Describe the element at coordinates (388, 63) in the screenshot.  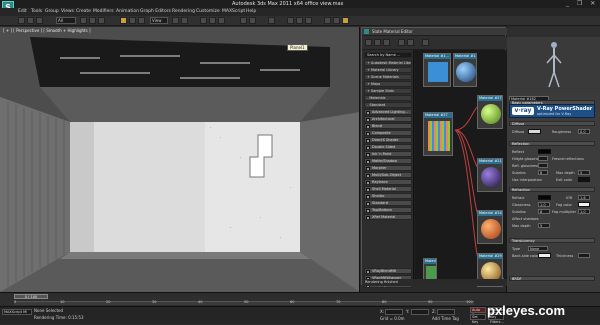
I see `browser-group-autodesk: + Autodesk Material Library` at that location.